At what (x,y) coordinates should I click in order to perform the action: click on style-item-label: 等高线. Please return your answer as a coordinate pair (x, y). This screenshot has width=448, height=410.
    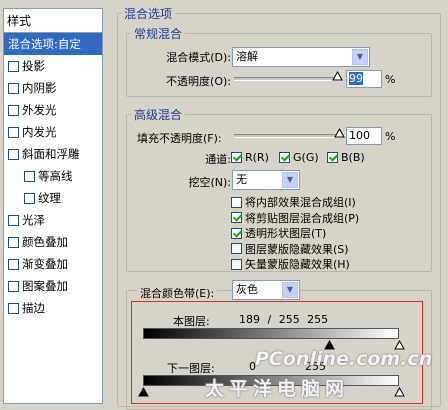
    Looking at the image, I should click on (55, 176).